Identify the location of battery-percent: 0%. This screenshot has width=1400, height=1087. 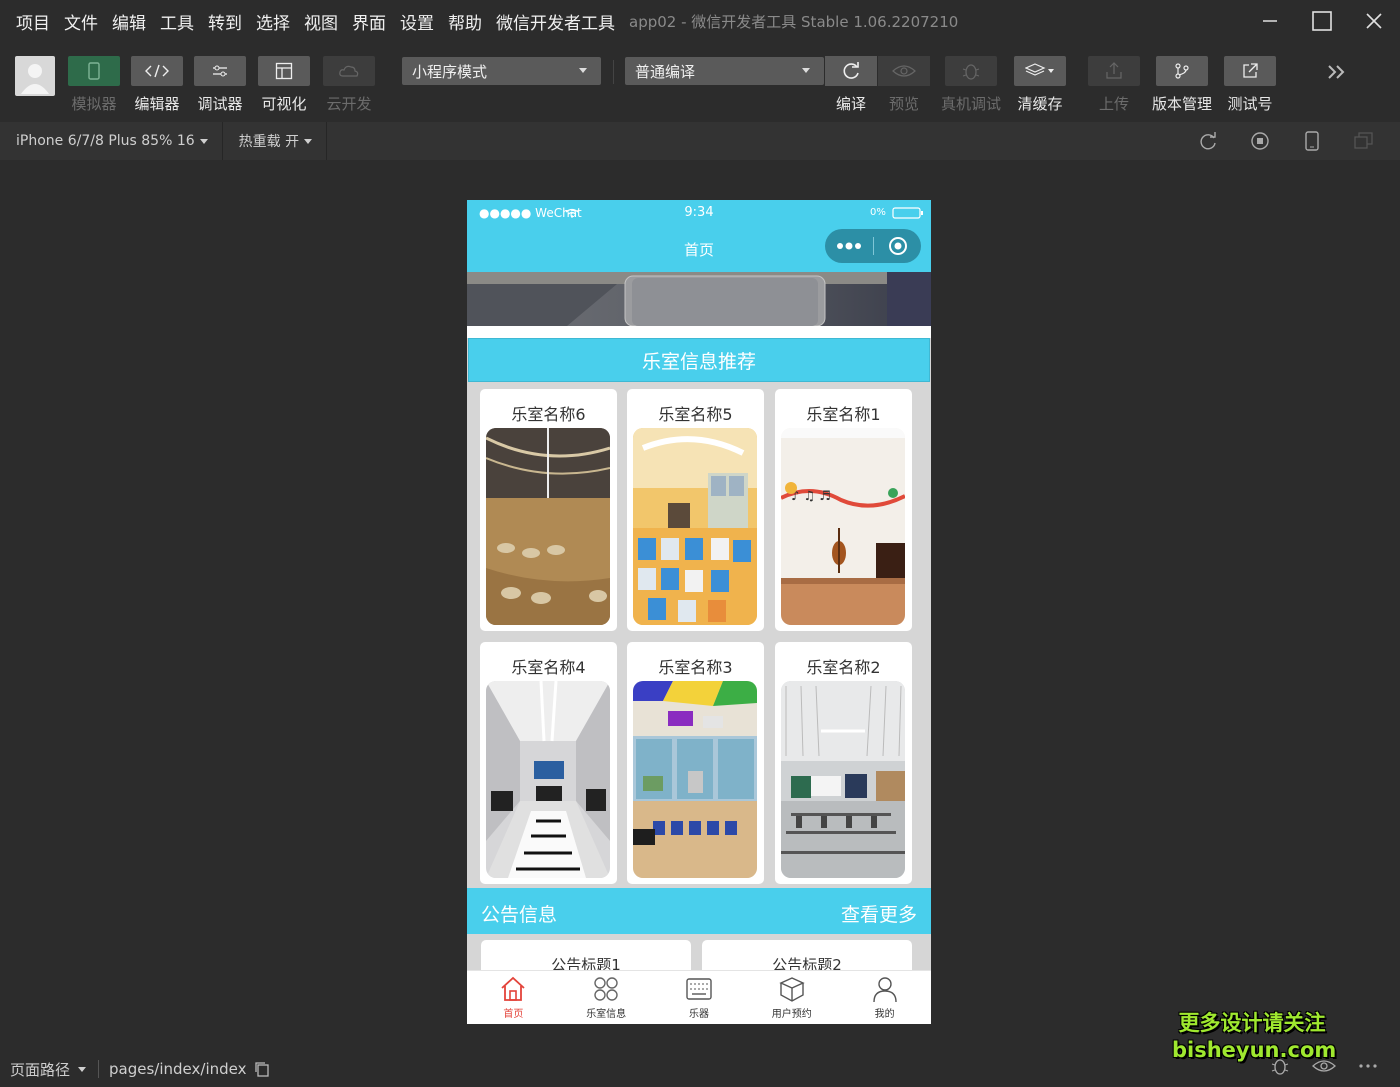
(878, 212).